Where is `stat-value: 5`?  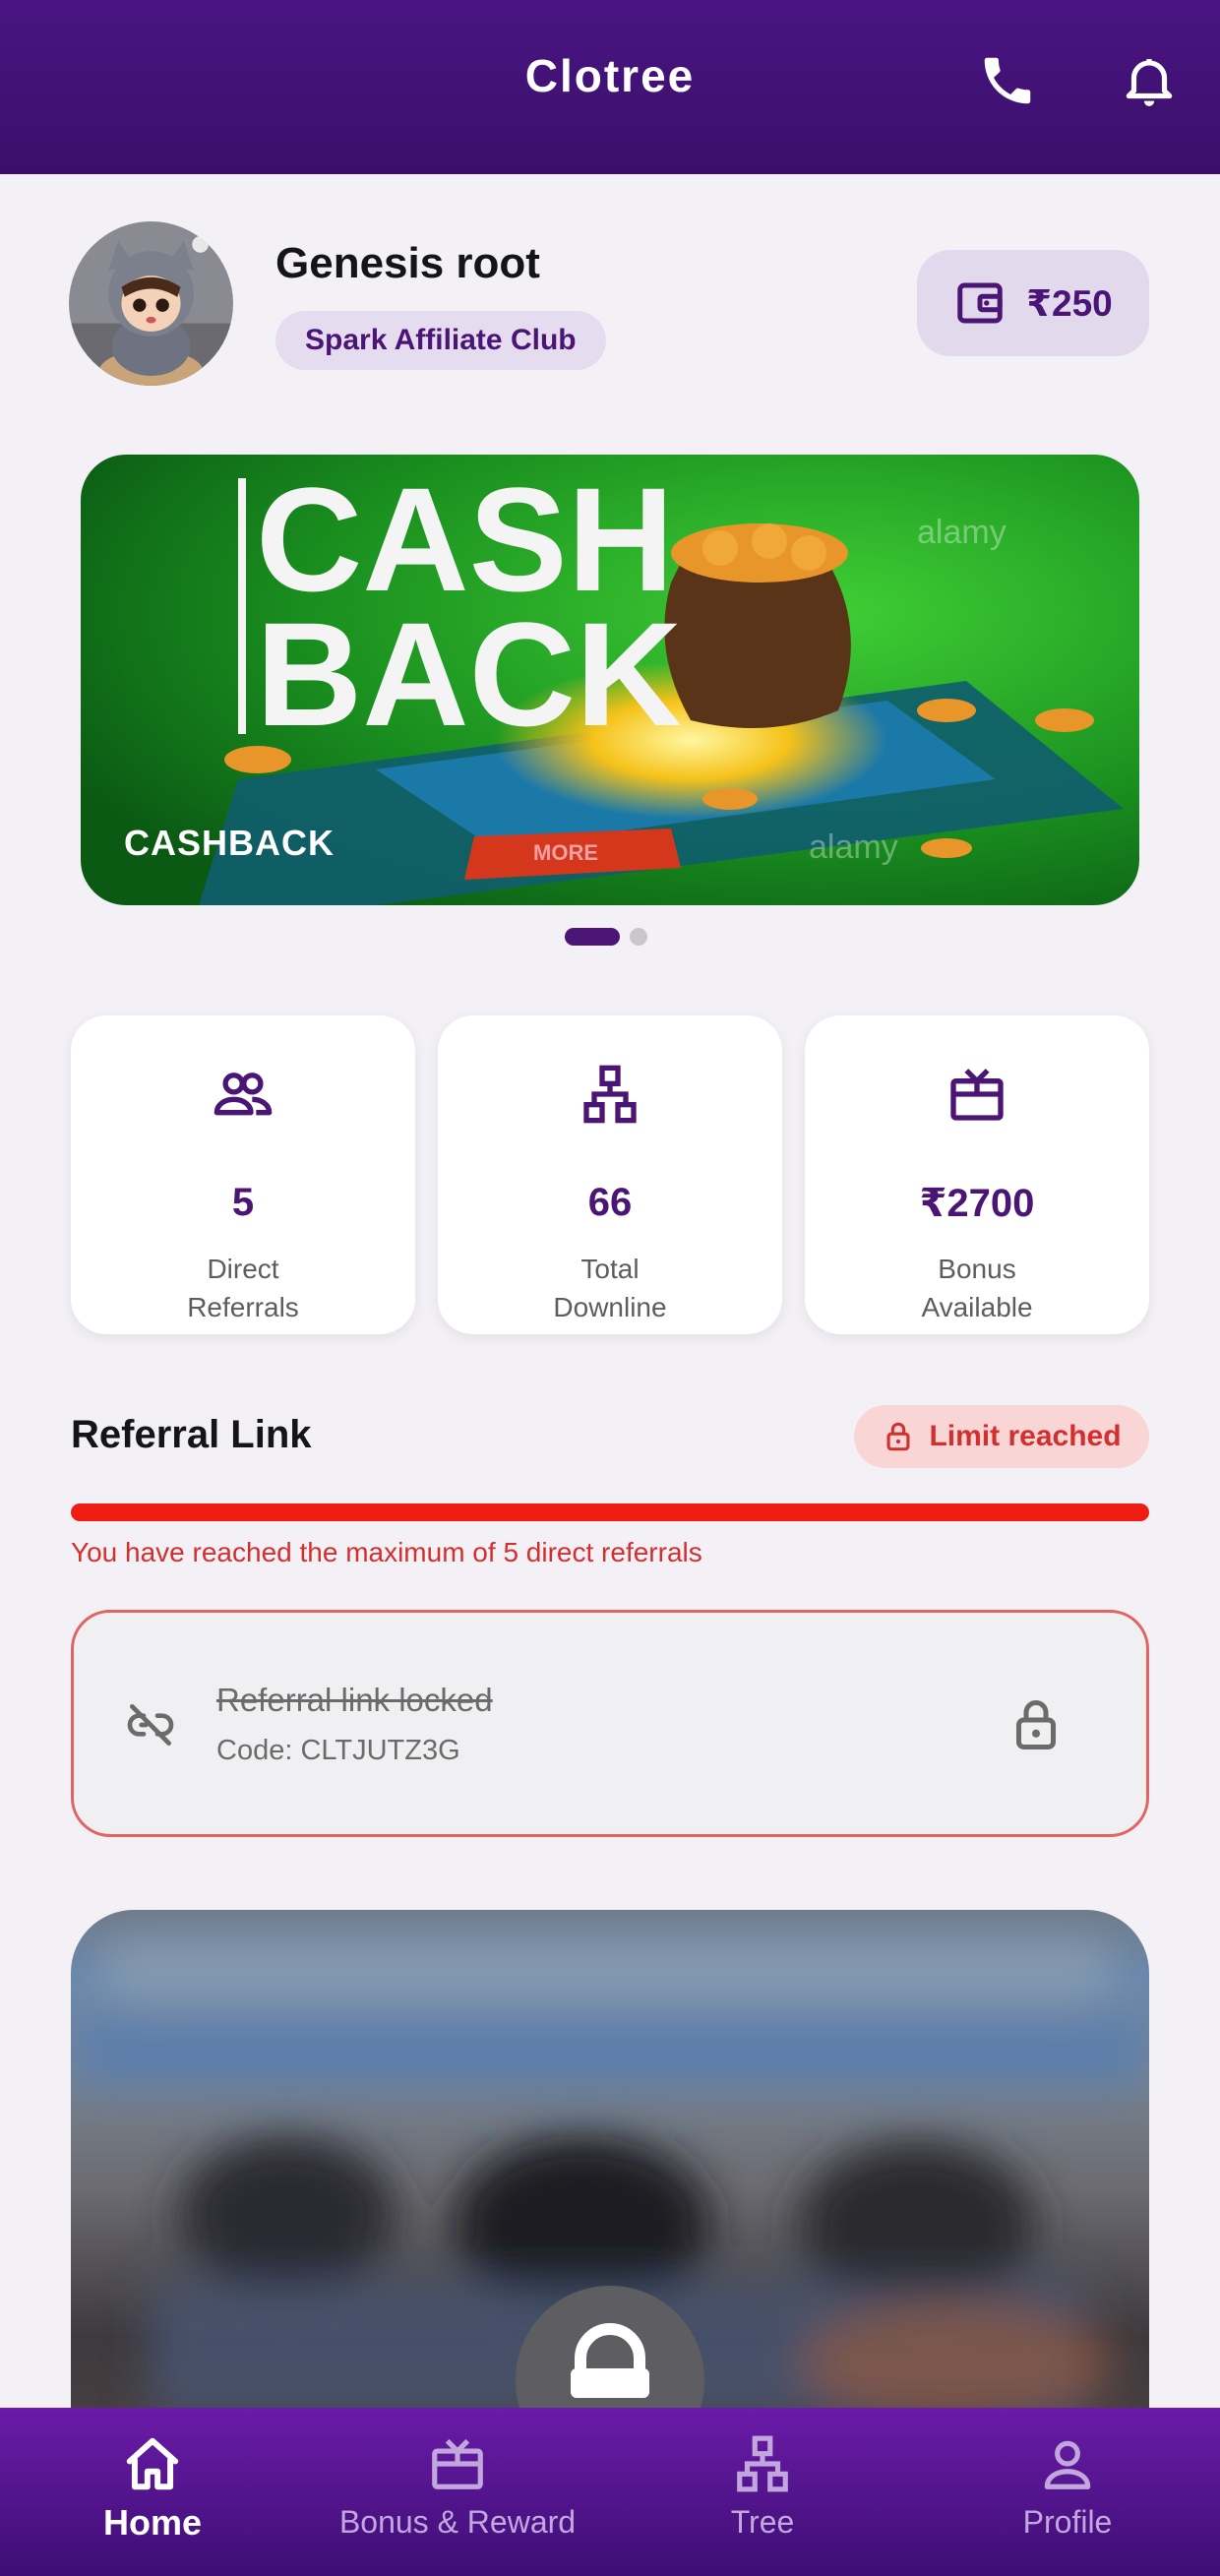 stat-value: 5 is located at coordinates (243, 1202).